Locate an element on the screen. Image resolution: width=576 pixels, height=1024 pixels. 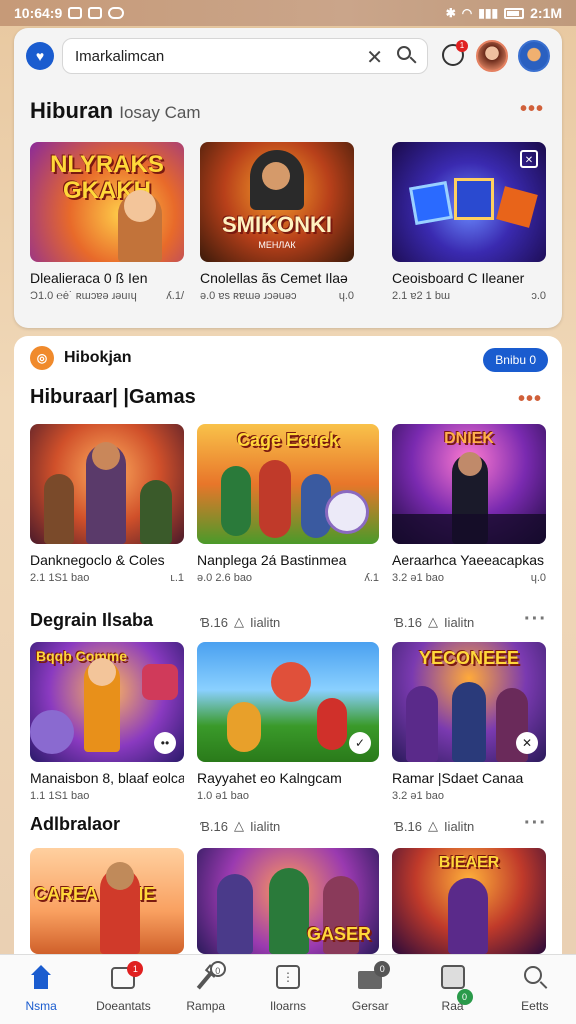
nav-label: Rampa is located at coordinates (206, 1006).